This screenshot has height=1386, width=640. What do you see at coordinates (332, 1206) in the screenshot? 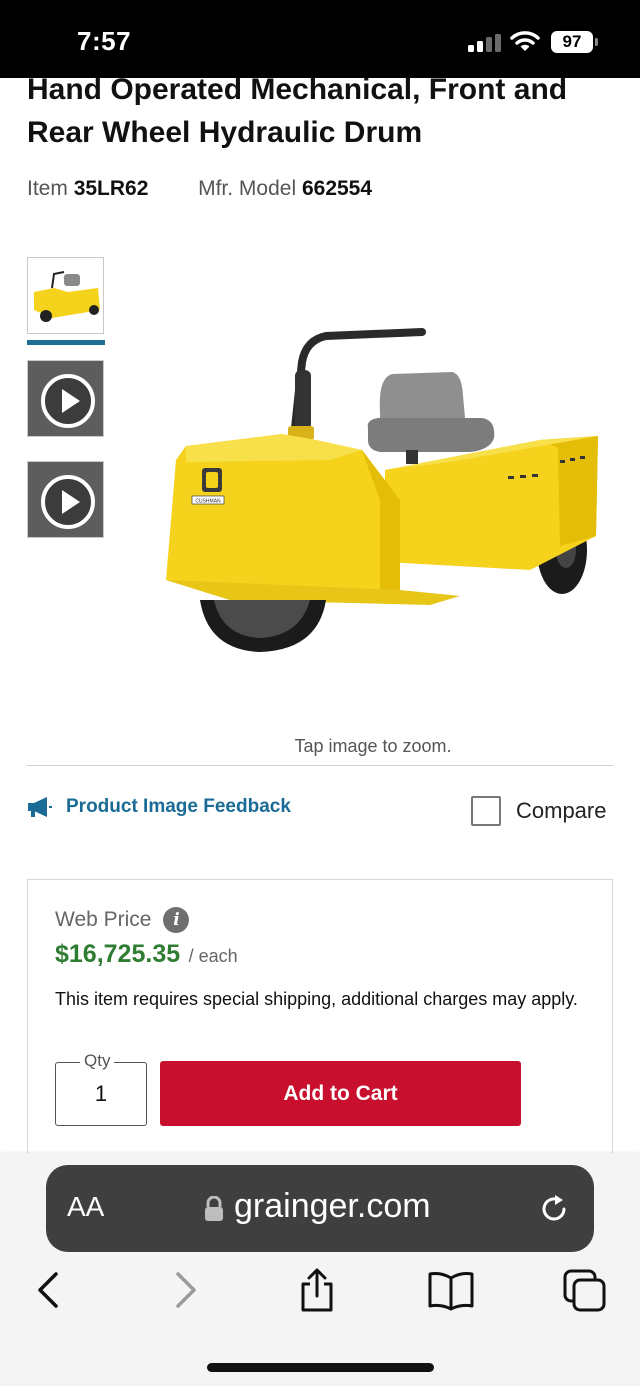
I see `url-text: grainger.com` at bounding box center [332, 1206].